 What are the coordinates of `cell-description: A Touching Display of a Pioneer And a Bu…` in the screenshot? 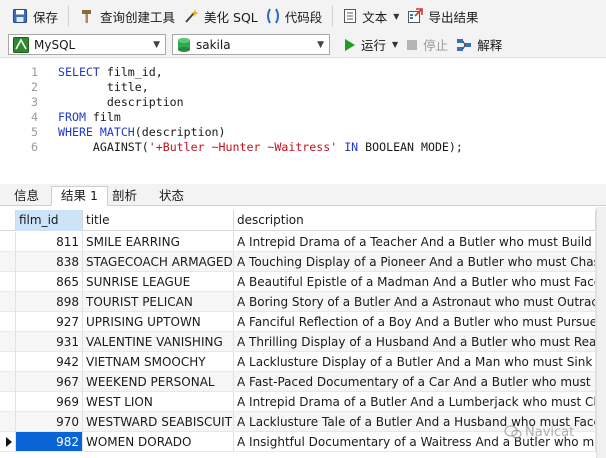 It's located at (415, 262).